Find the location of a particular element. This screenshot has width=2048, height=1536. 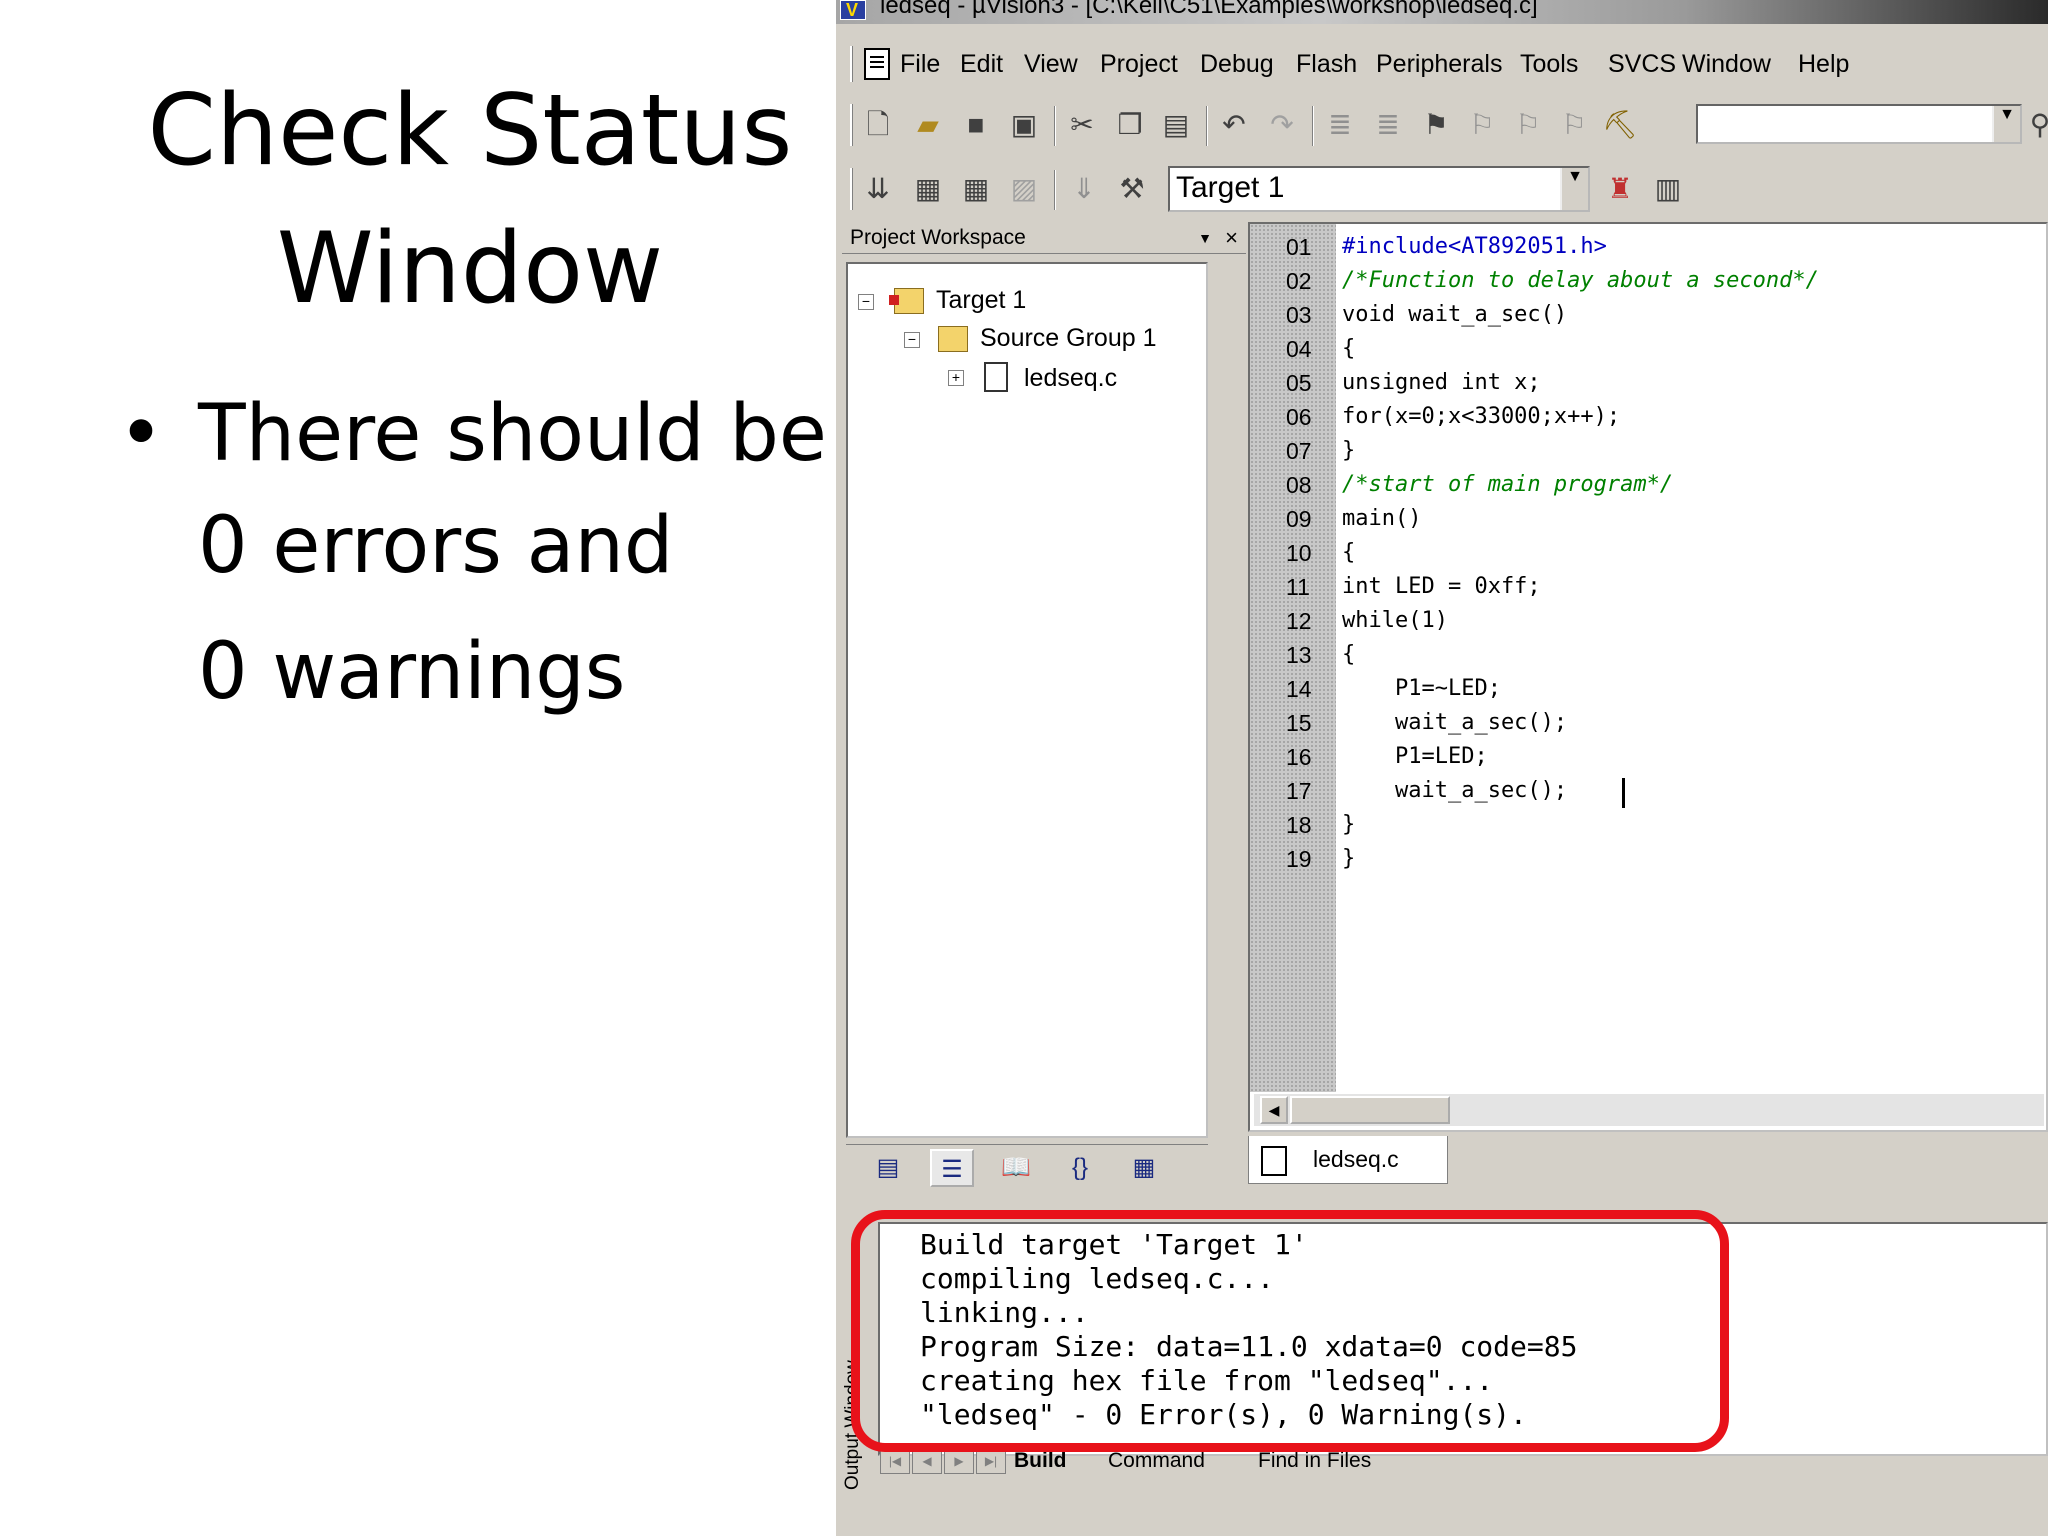

code-line: /*Function to delay about a second*/ is located at coordinates (1580, 280).